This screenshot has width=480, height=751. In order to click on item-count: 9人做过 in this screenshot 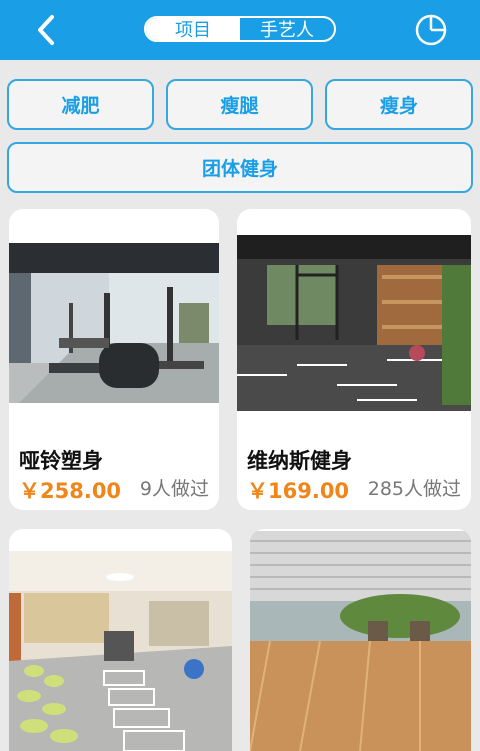, I will do `click(174, 489)`.